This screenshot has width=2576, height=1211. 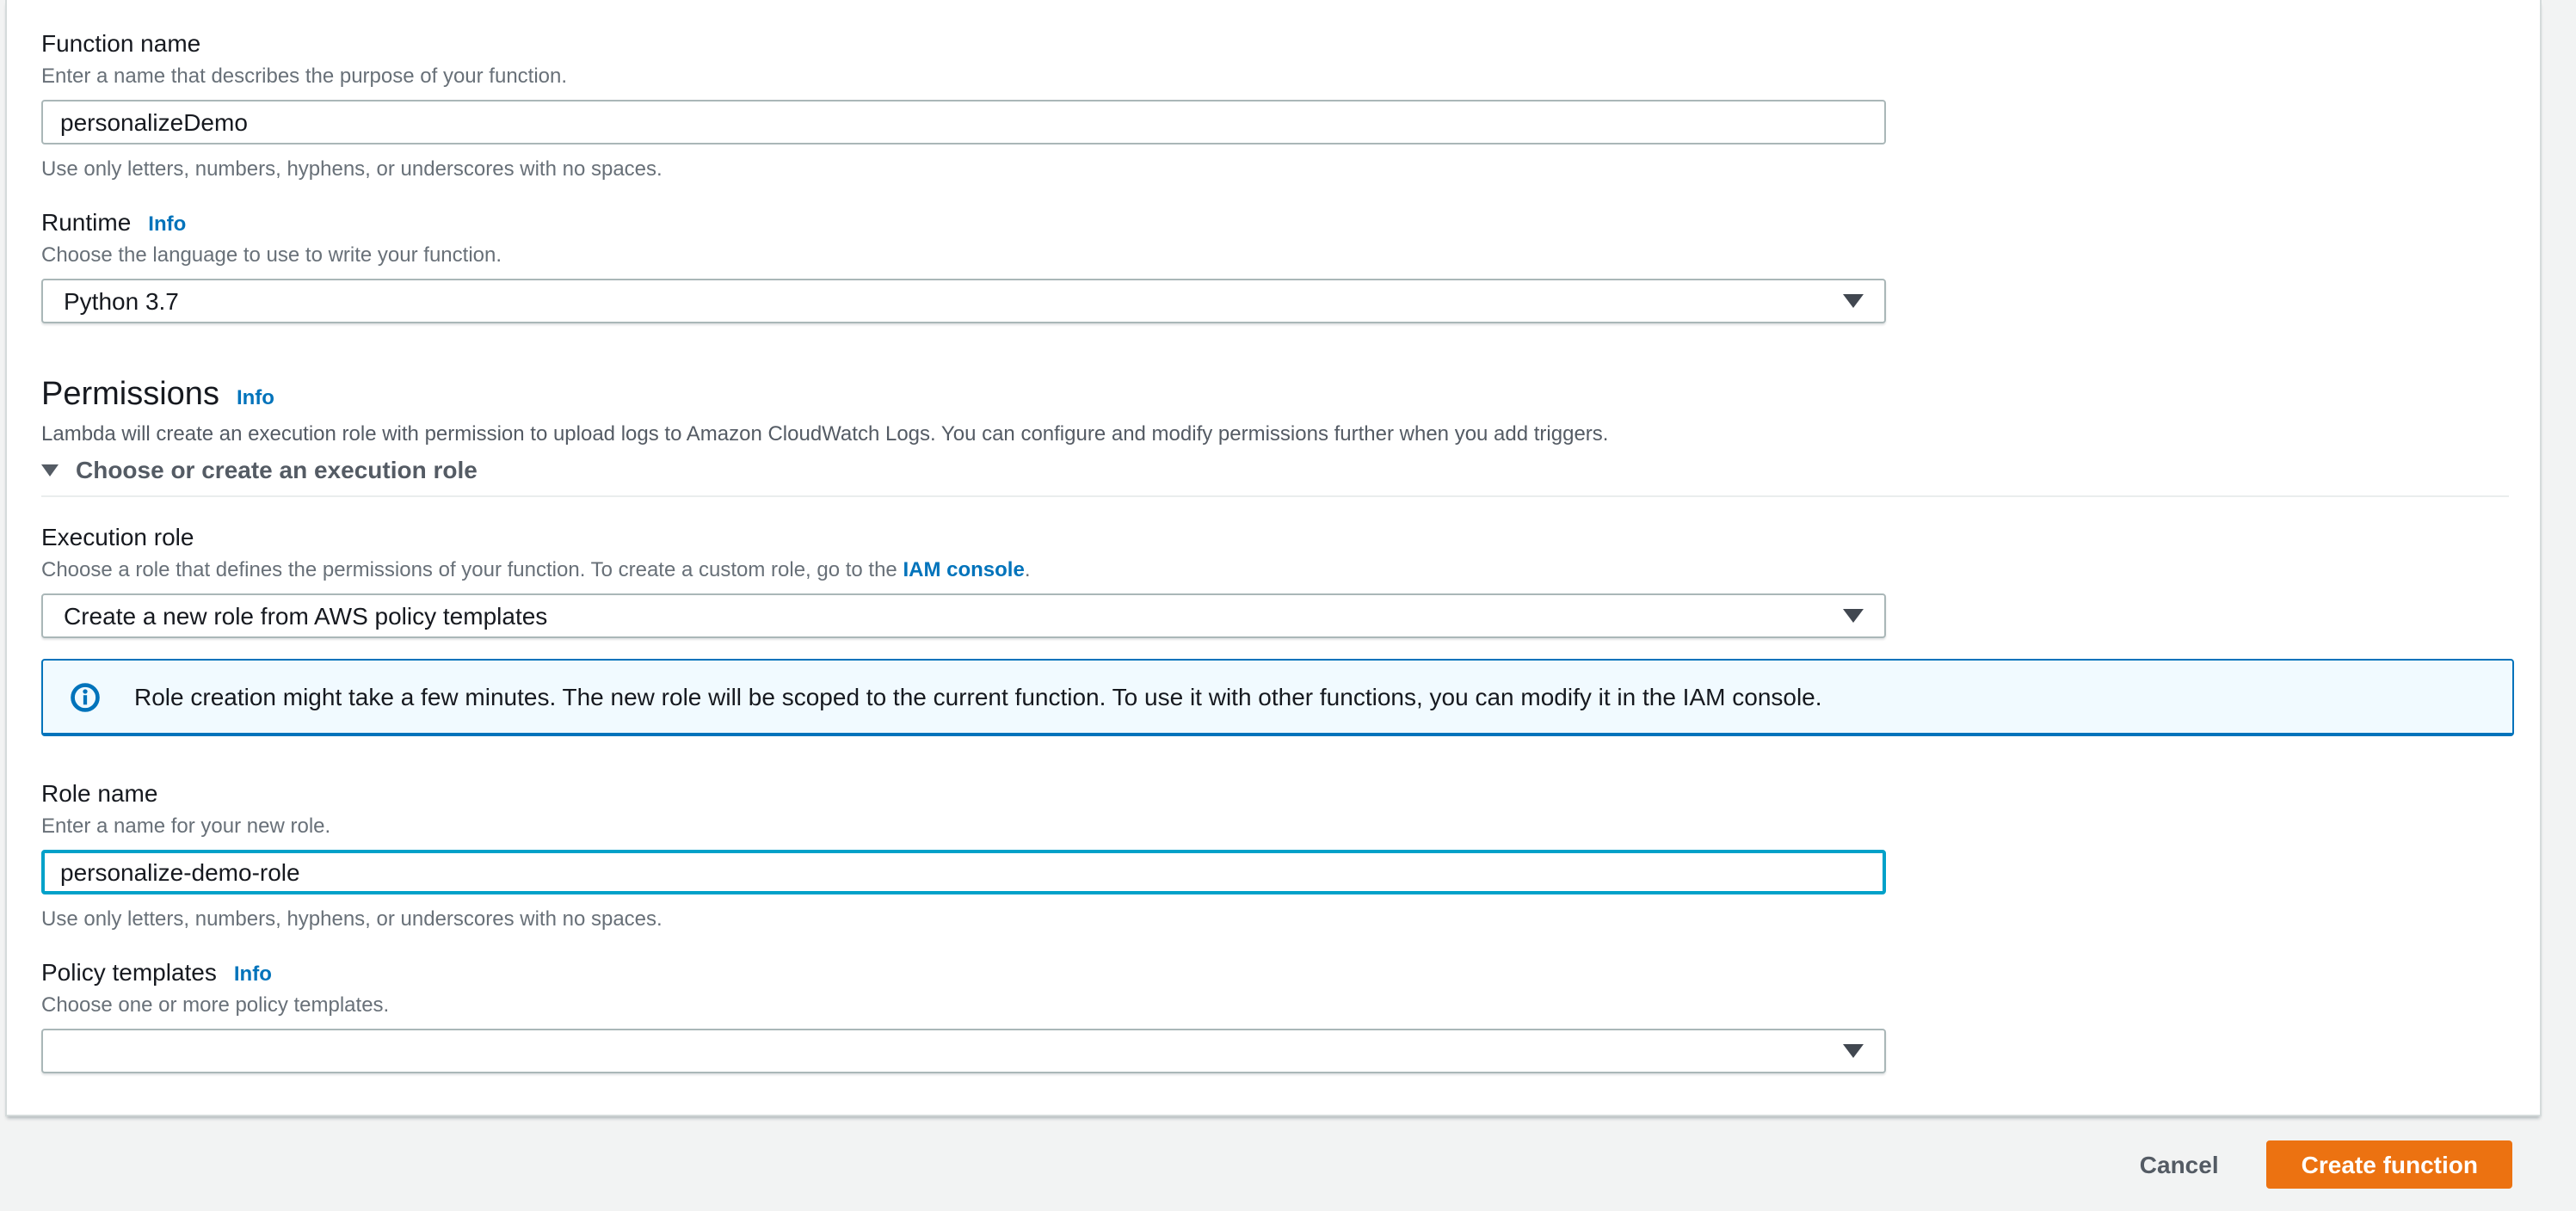 I want to click on info-circle-icon, so click(x=86, y=697).